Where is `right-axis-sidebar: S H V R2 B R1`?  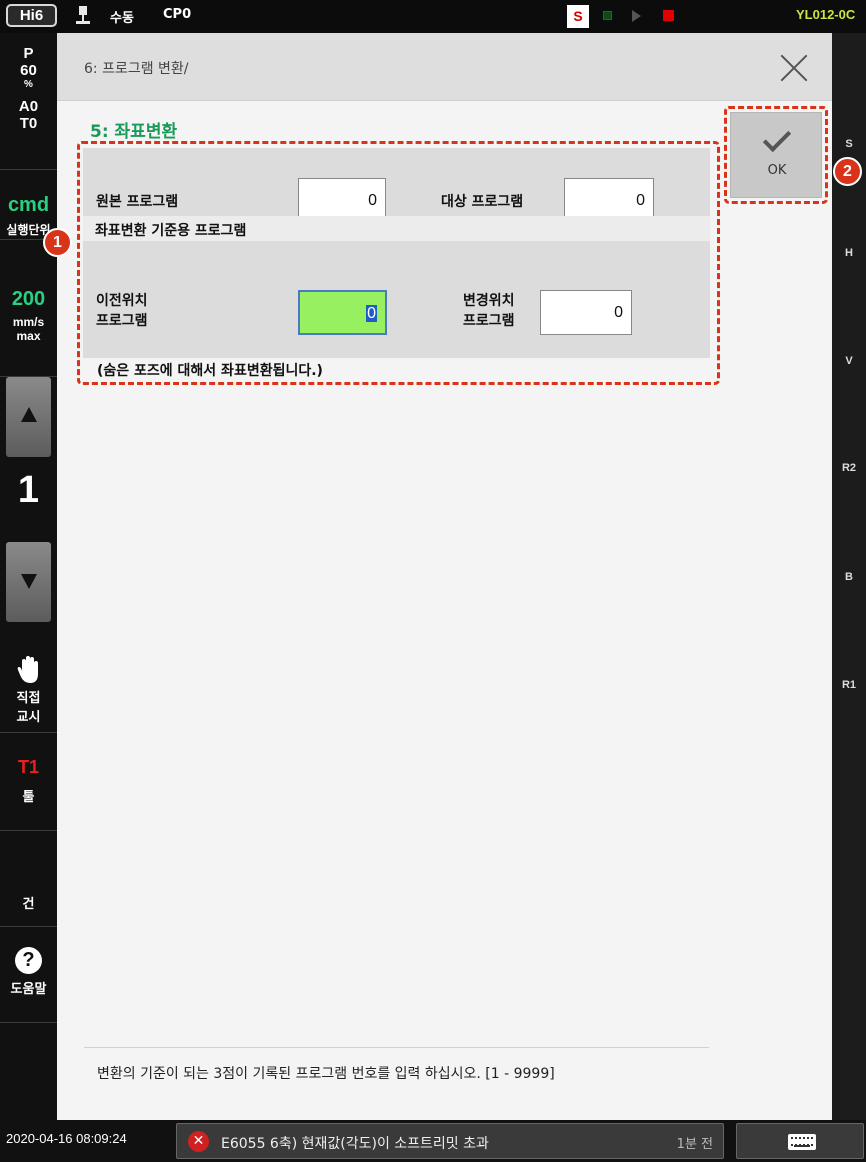 right-axis-sidebar: S H V R2 B R1 is located at coordinates (849, 576).